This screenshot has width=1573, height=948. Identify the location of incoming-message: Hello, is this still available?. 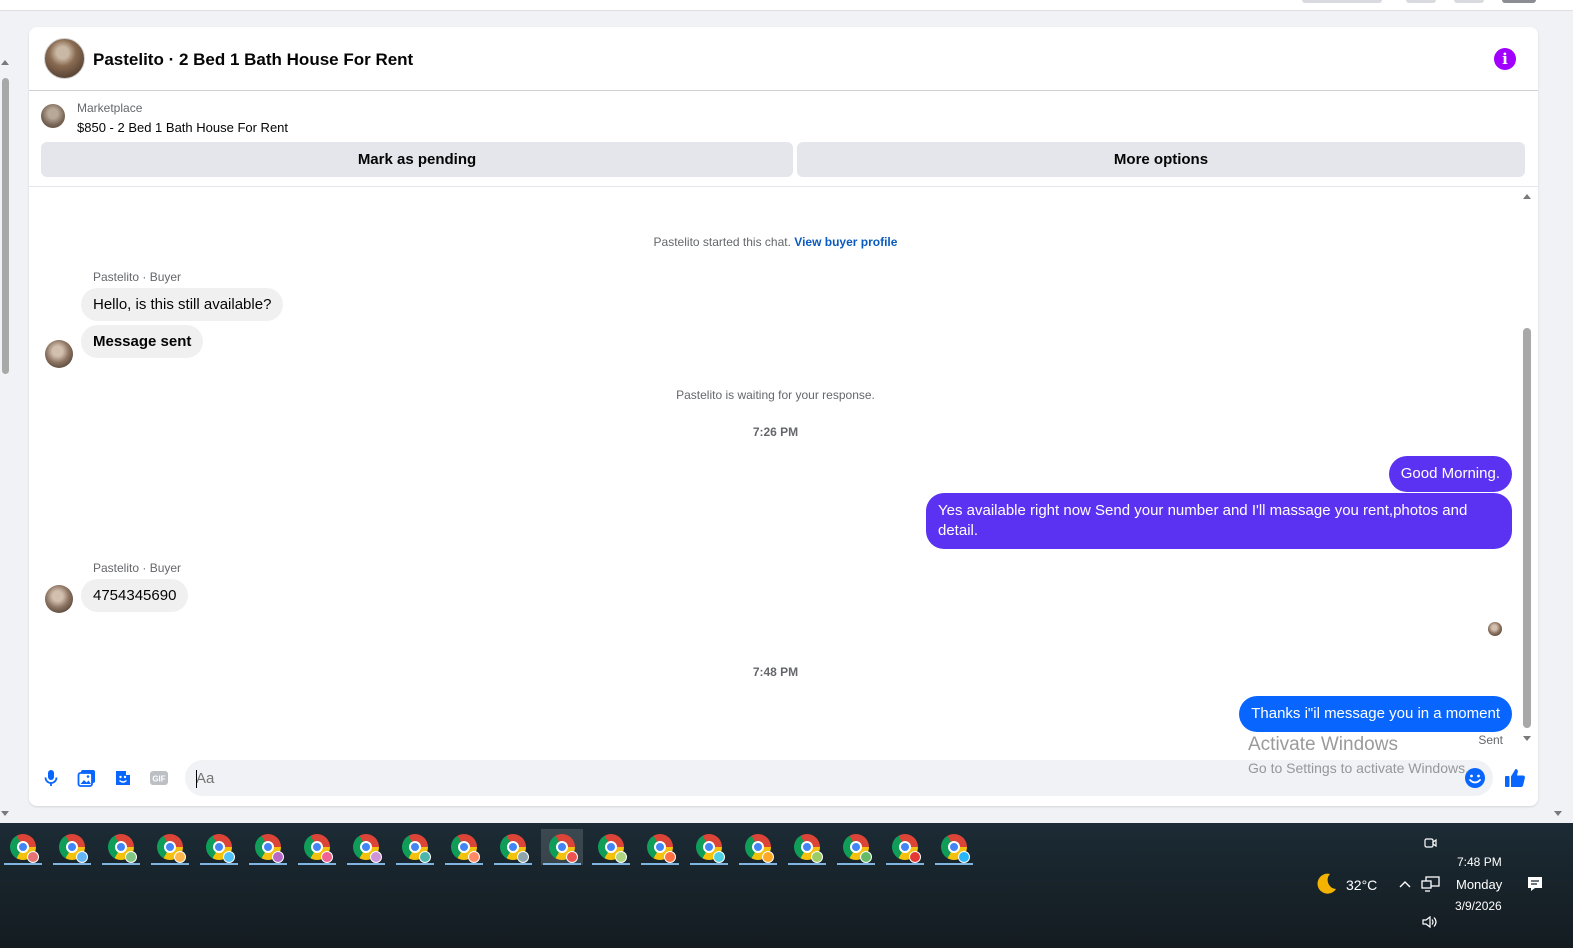
(182, 304).